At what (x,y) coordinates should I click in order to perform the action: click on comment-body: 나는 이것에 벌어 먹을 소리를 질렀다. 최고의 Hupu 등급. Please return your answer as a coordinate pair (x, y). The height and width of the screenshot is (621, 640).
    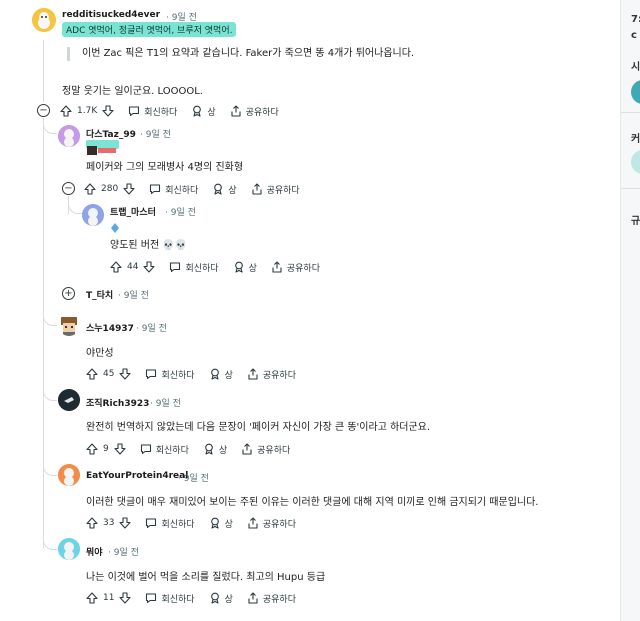
    Looking at the image, I should click on (206, 577).